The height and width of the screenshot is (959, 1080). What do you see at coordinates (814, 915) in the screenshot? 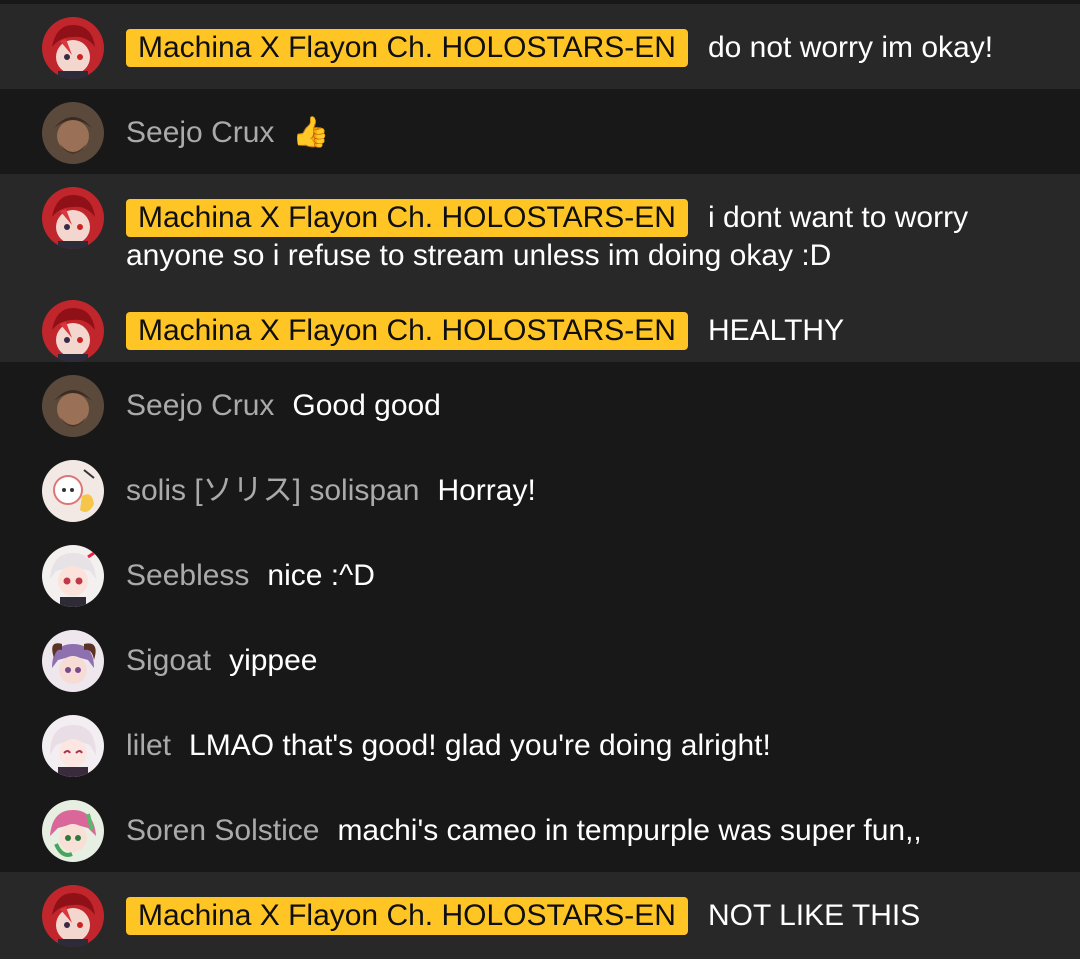
I see `message-text: NOT LIKE THIS` at bounding box center [814, 915].